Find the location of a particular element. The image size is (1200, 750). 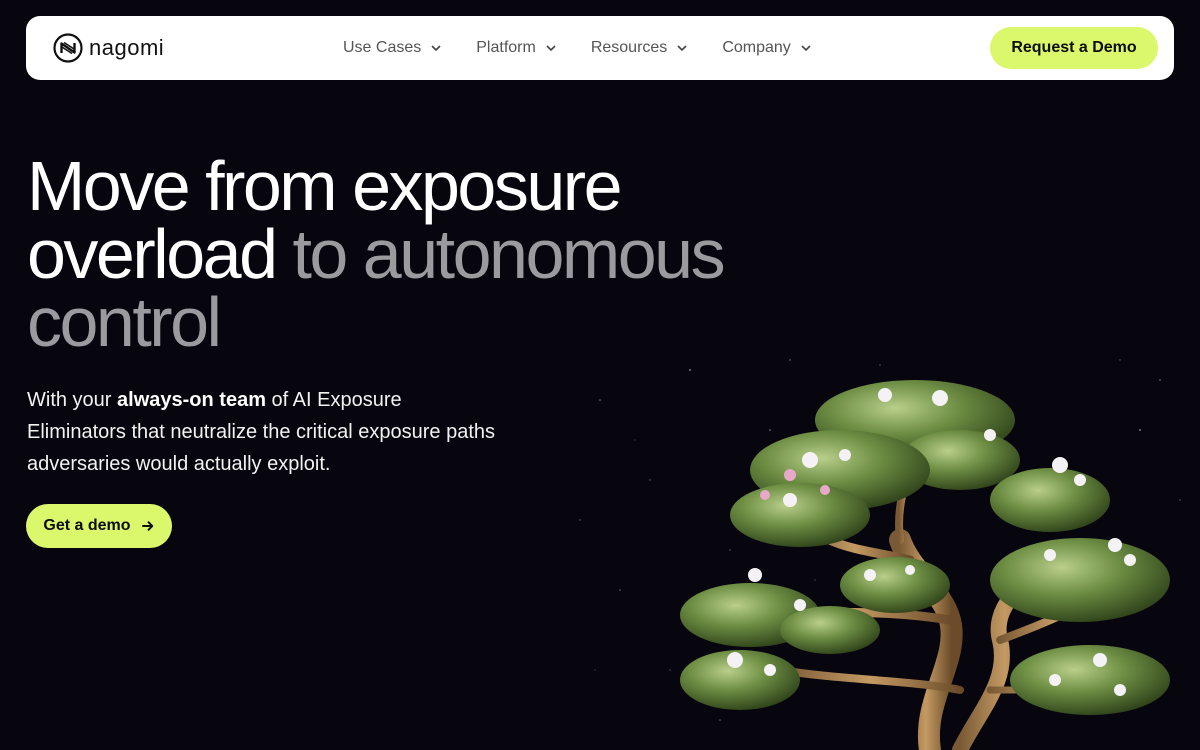

get-demo-label: Get a demo is located at coordinates (87, 525).